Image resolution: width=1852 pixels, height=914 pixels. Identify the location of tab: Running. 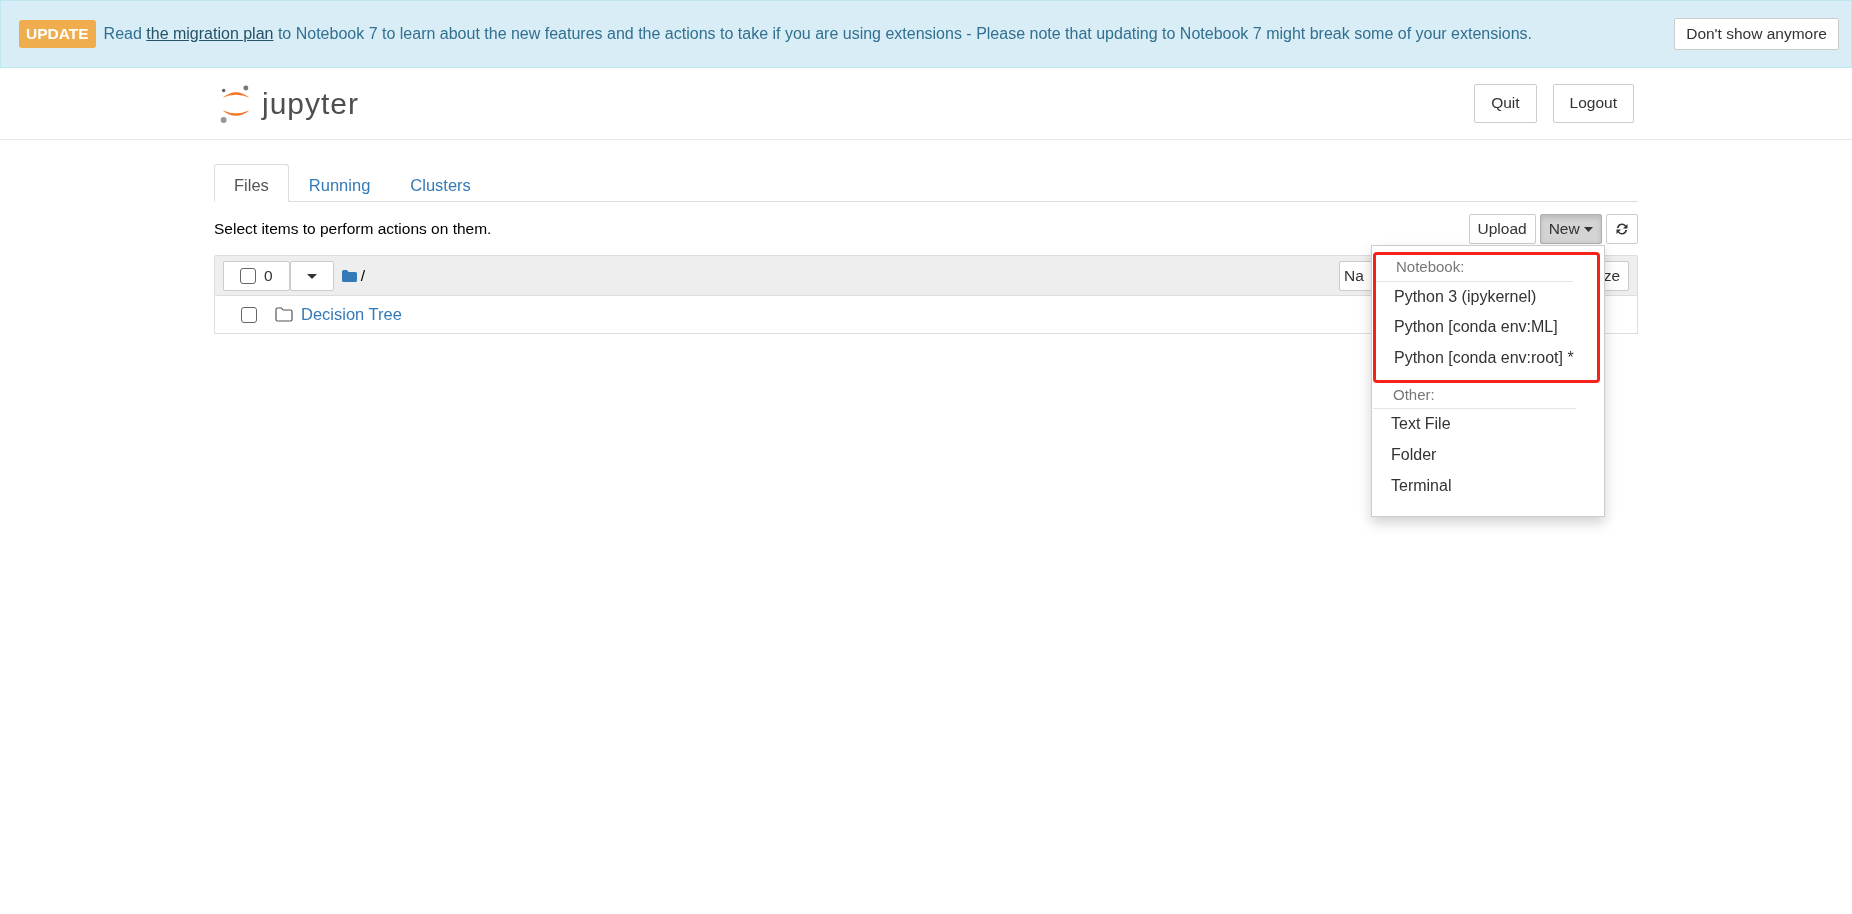
(339, 183).